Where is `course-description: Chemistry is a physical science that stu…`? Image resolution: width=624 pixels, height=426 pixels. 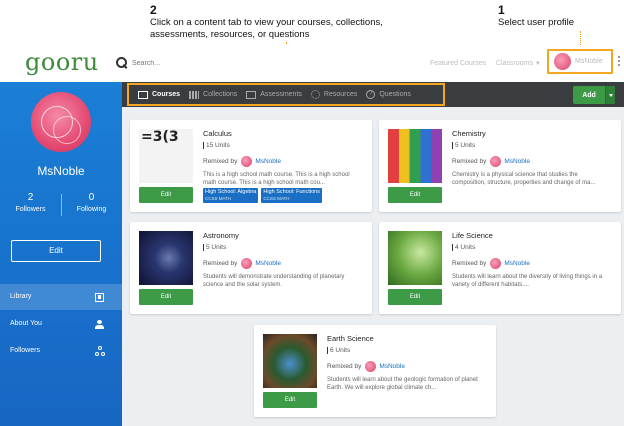 course-description: Chemistry is a physical science that stu… is located at coordinates (524, 179).